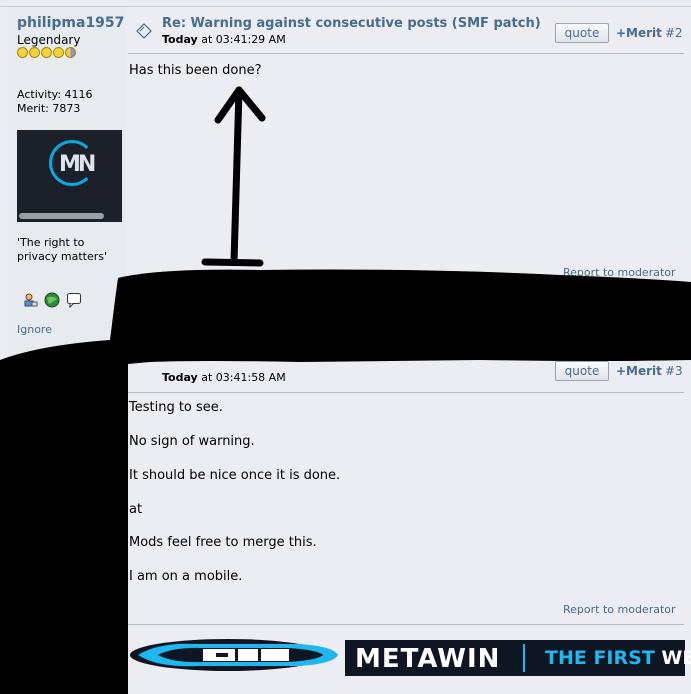 Image resolution: width=691 pixels, height=694 pixels. I want to click on arrow-shaft, so click(236, 176).